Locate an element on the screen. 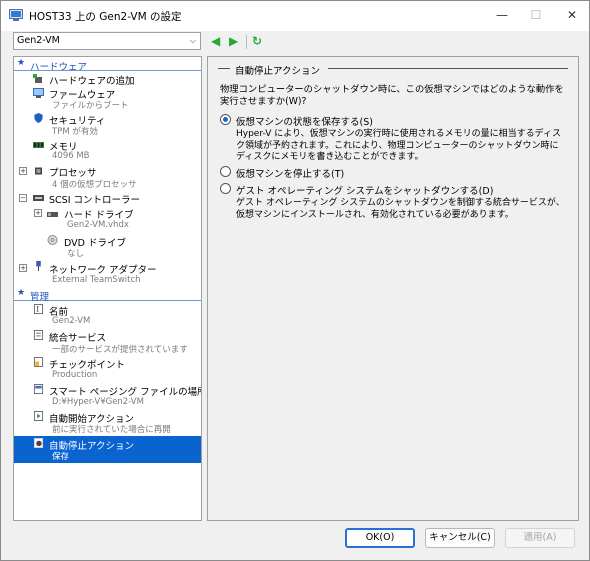 The width and height of the screenshot is (590, 561). tree-item-smart-paging: スマート ページング ファイルの場所 D:¥Hyper-V¥Gen2-VM is located at coordinates (107, 396).